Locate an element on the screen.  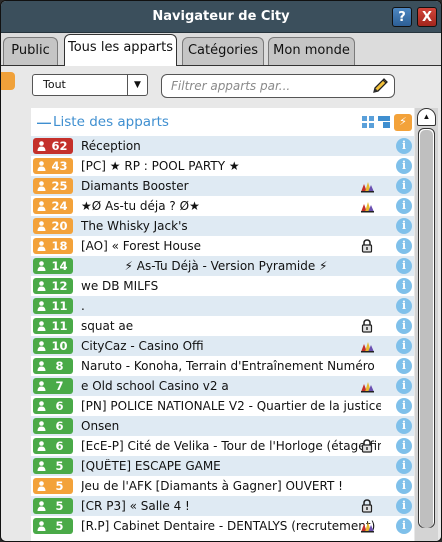
grid-view-icon is located at coordinates (368, 122).